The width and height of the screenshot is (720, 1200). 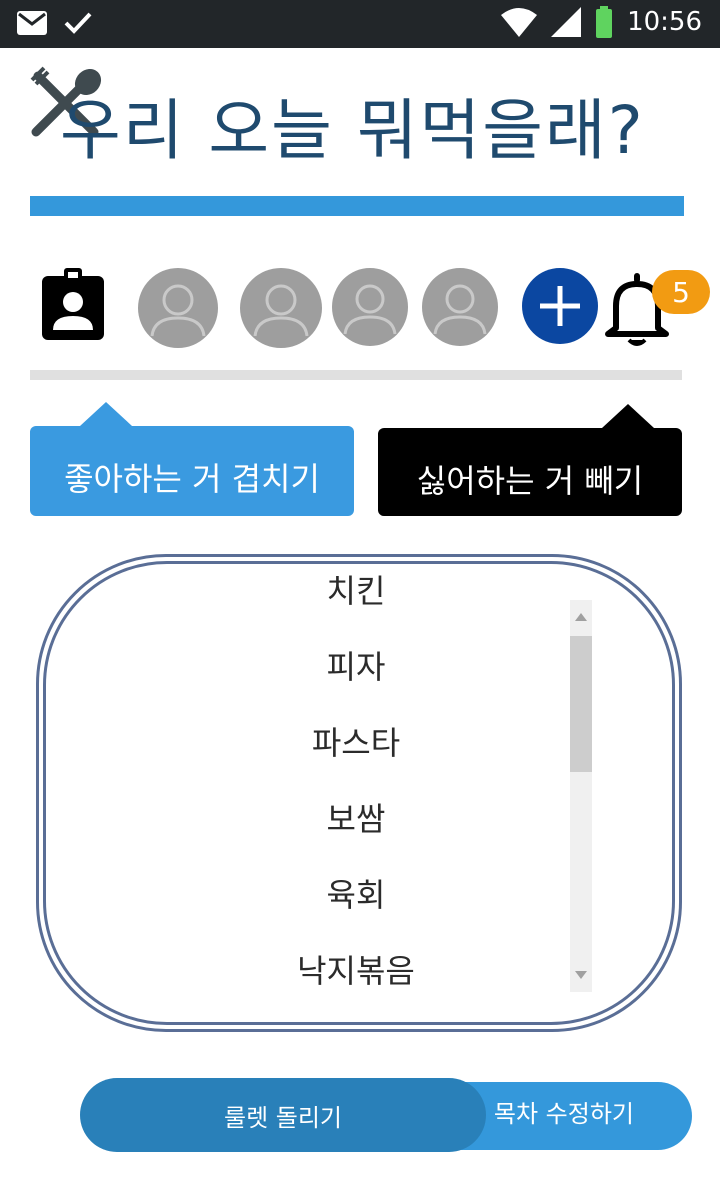 I want to click on scroll-thumb, so click(x=581, y=704).